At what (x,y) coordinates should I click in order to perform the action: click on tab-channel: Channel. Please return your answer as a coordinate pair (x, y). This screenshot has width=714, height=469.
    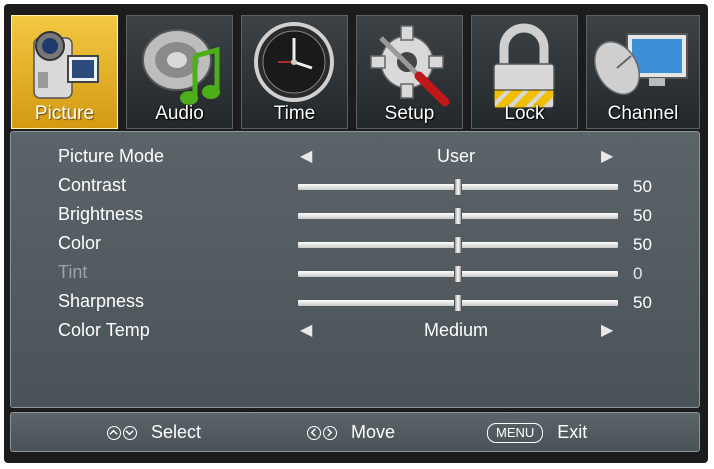
    Looking at the image, I should click on (643, 72).